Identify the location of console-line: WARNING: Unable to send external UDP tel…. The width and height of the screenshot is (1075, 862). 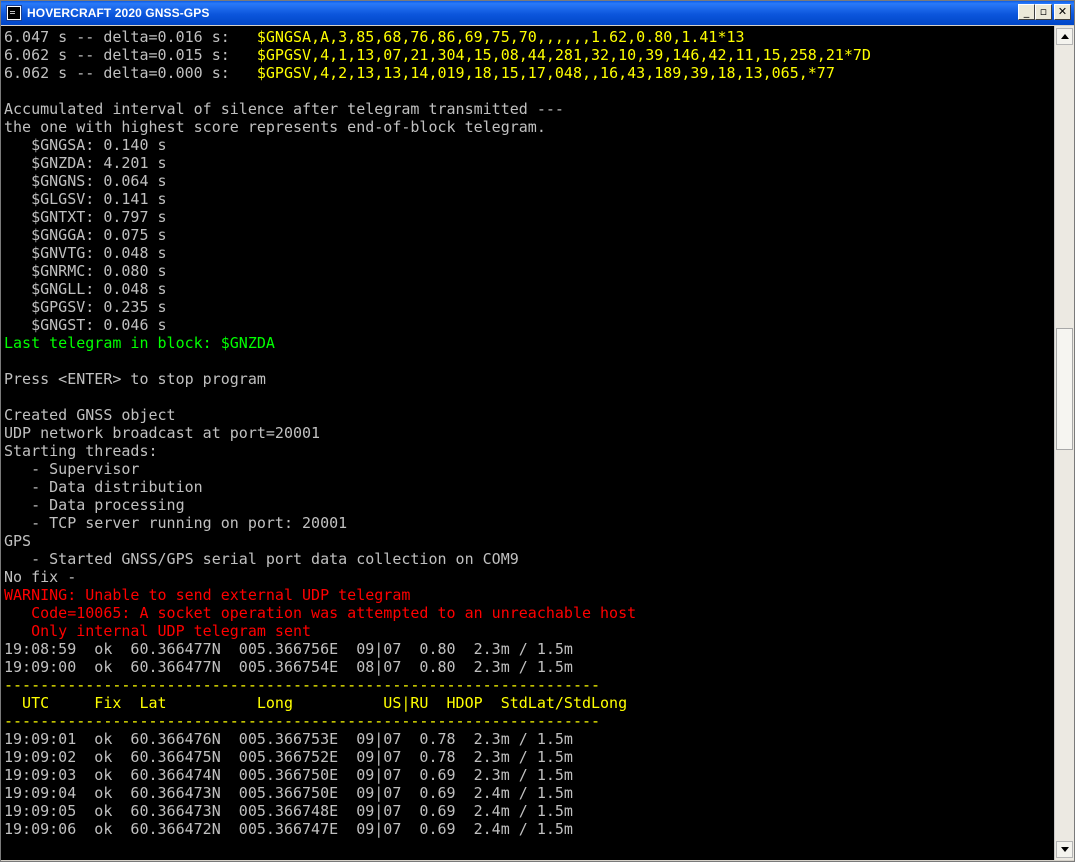
(437, 595).